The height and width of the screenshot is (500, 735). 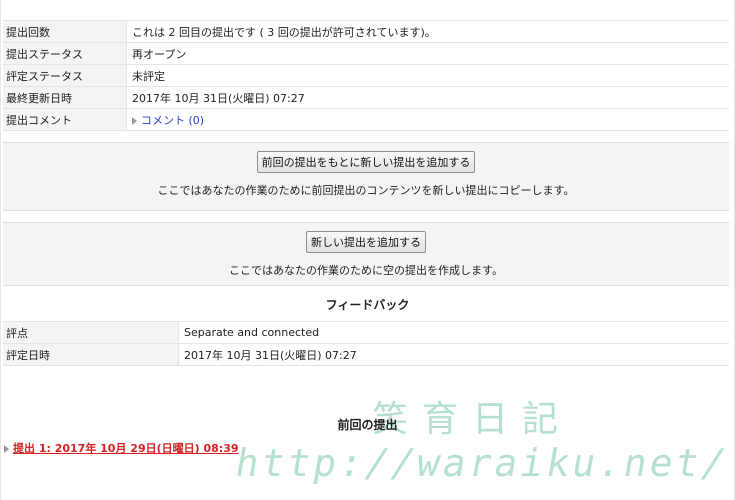 What do you see at coordinates (91, 354) in the screenshot?
I see `graded-on-label: 評定日時` at bounding box center [91, 354].